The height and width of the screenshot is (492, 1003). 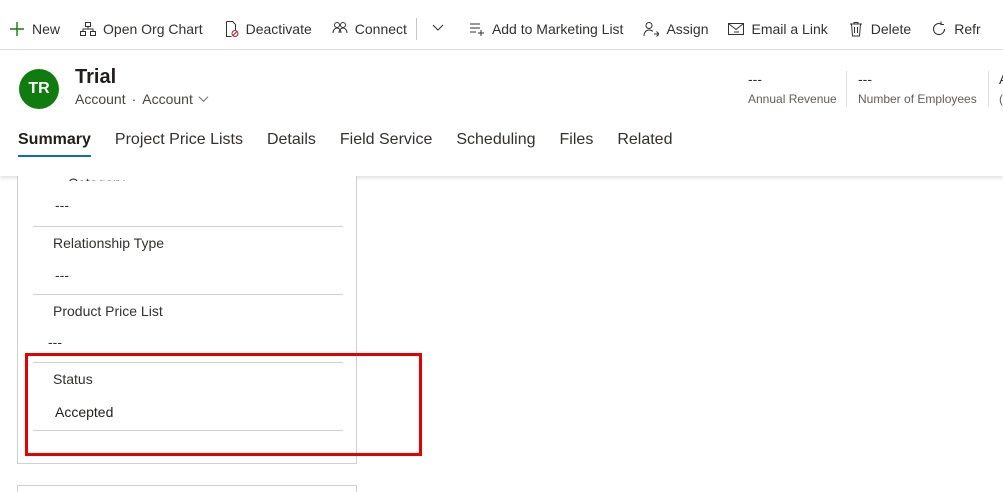 I want to click on form-selector: Account, so click(x=175, y=99).